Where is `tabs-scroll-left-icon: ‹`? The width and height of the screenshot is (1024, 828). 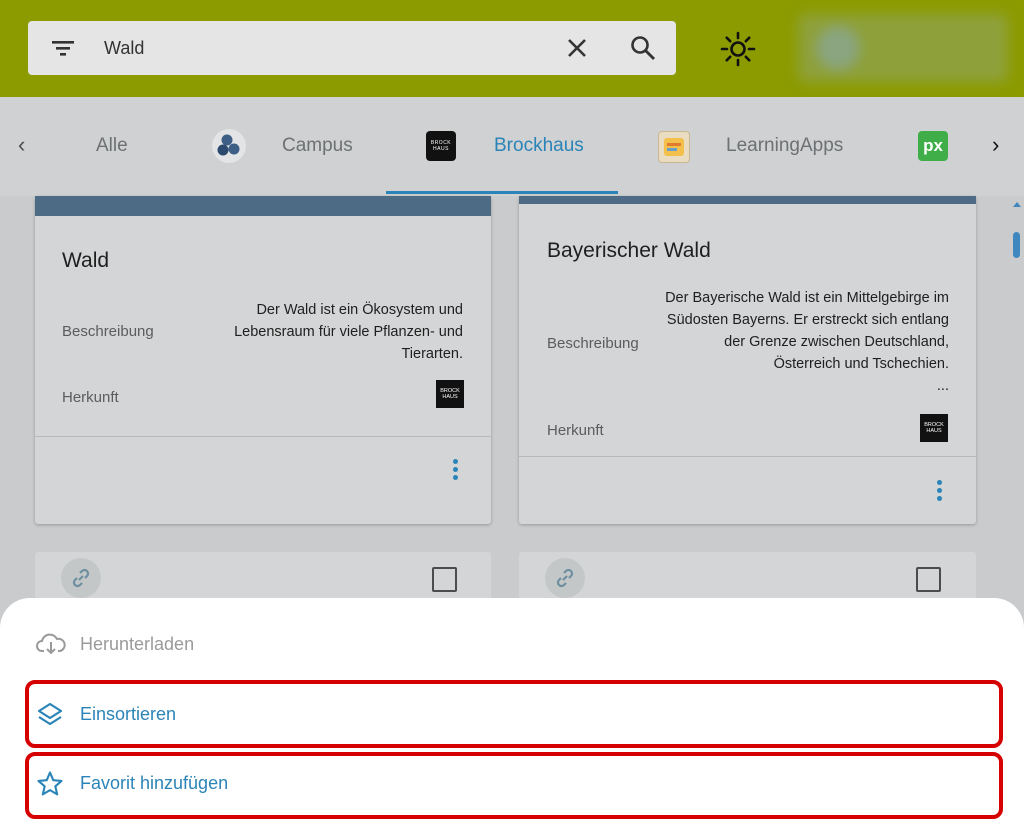
tabs-scroll-left-icon: ‹ is located at coordinates (21, 145).